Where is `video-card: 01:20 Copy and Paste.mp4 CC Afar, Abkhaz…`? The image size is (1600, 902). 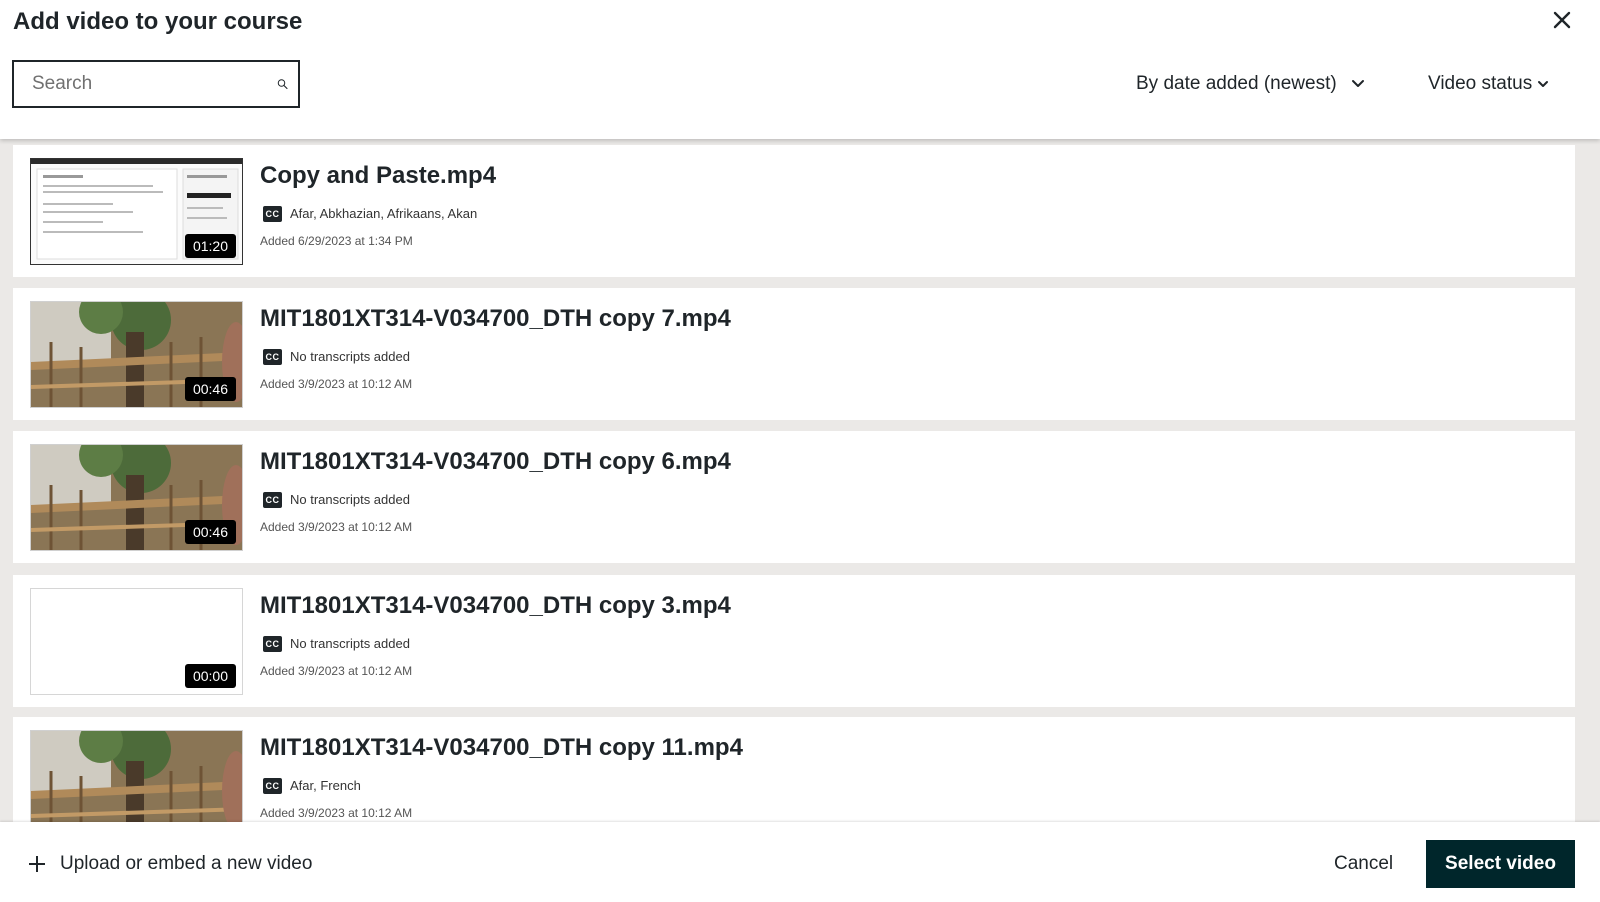 video-card: 01:20 Copy and Paste.mp4 CC Afar, Abkhaz… is located at coordinates (794, 211).